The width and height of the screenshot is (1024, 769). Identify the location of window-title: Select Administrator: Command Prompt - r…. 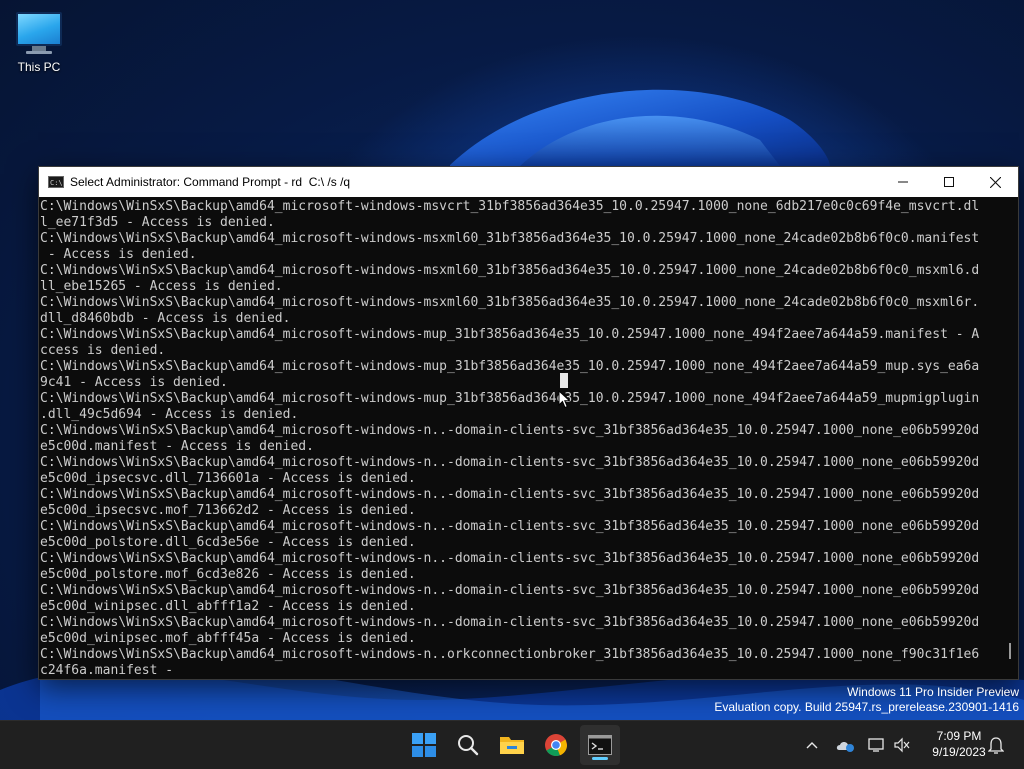
(210, 182).